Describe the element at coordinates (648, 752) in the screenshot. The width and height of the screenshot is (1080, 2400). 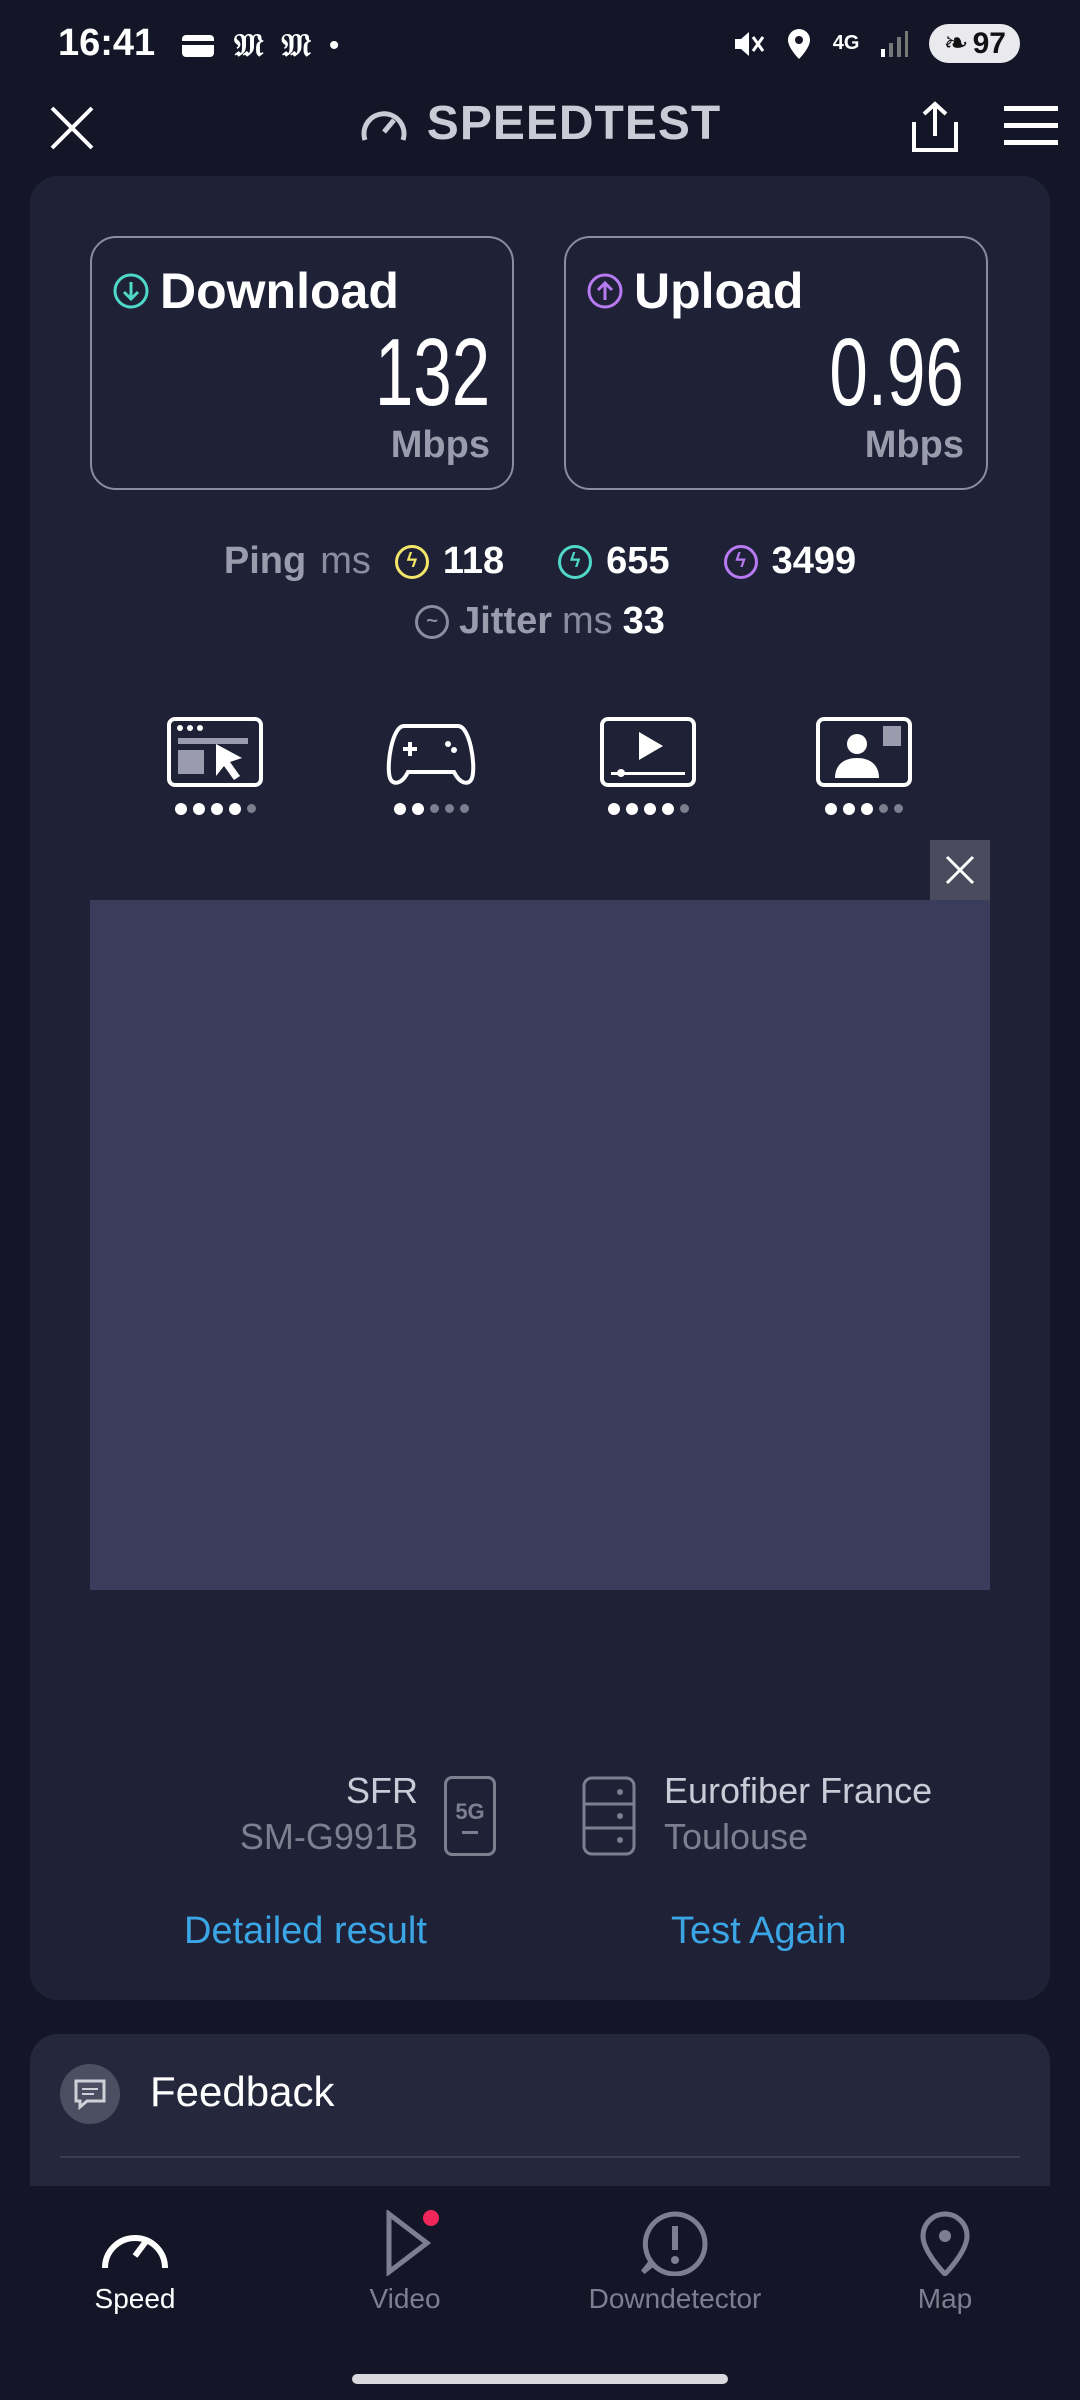
I see `video-play-icon` at that location.